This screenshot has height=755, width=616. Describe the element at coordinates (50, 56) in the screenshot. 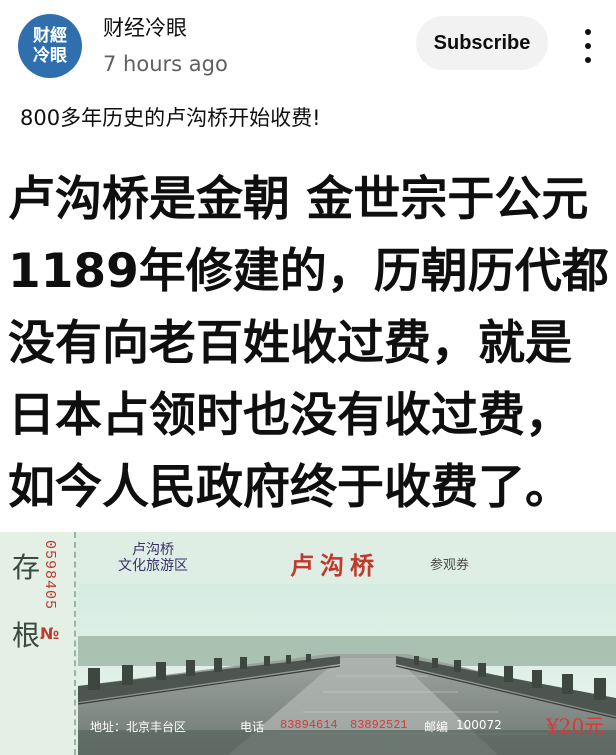

I see `avatar-text-line2: 冷眼` at that location.